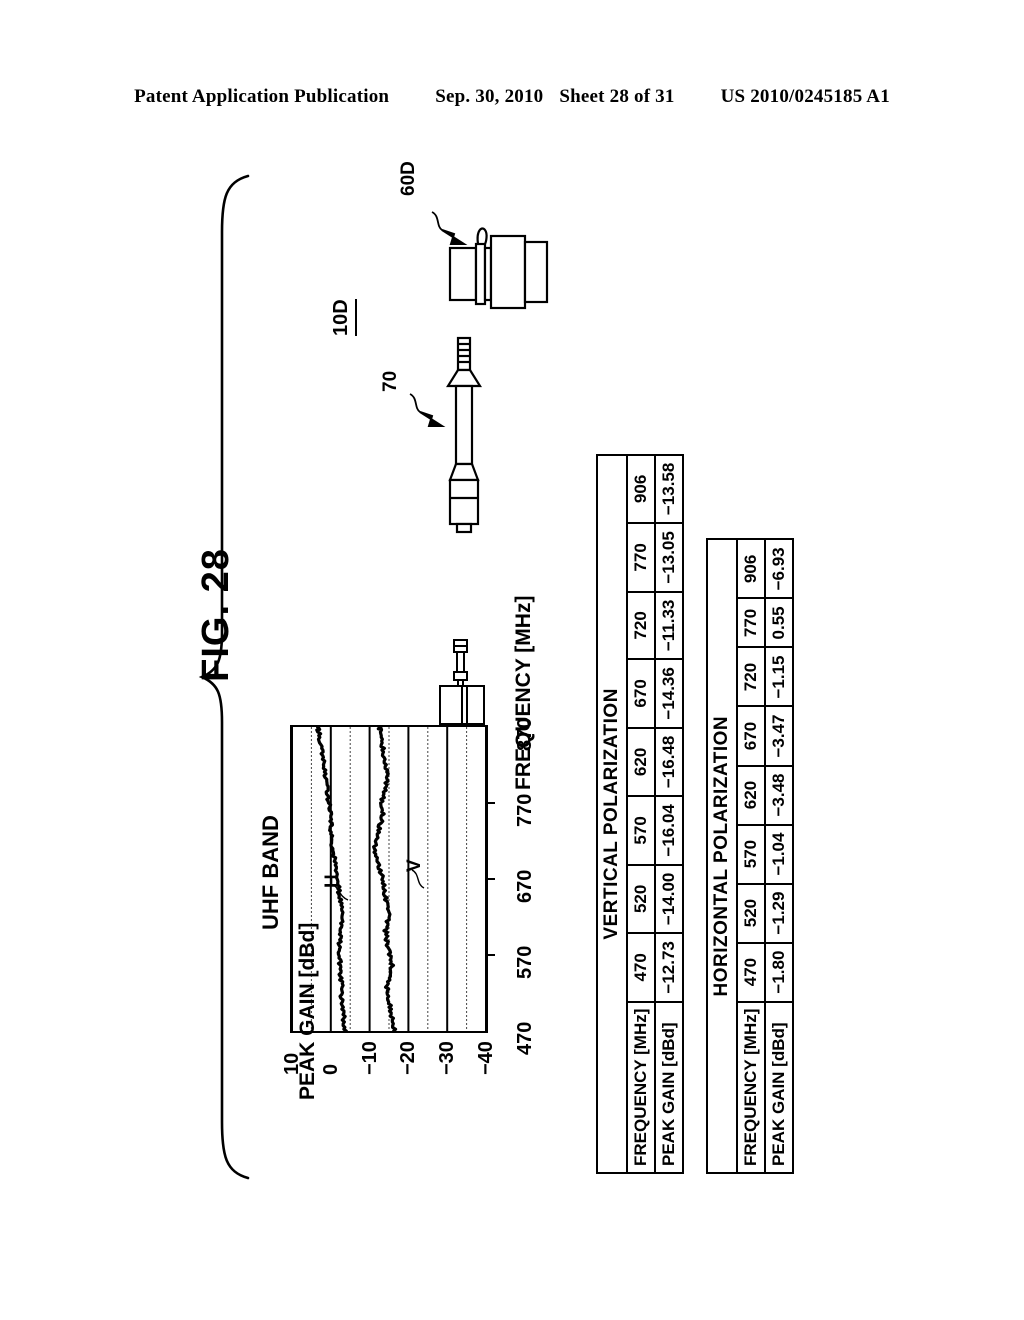  Describe the element at coordinates (270, 872) in the screenshot. I see `chart-title: UHF BAND` at that location.